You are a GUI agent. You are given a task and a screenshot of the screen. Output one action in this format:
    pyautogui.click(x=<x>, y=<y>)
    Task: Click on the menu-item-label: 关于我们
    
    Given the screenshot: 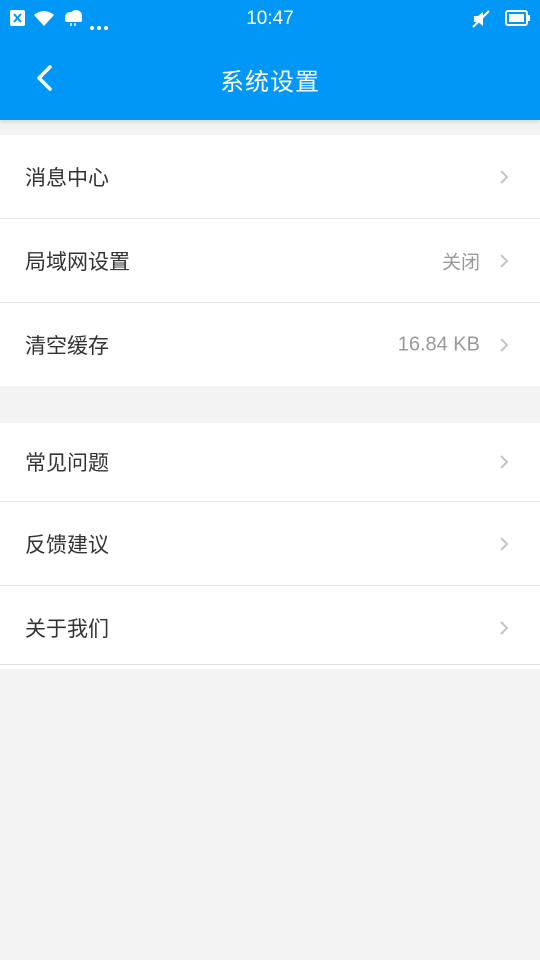 What is the action you would take?
    pyautogui.click(x=67, y=628)
    